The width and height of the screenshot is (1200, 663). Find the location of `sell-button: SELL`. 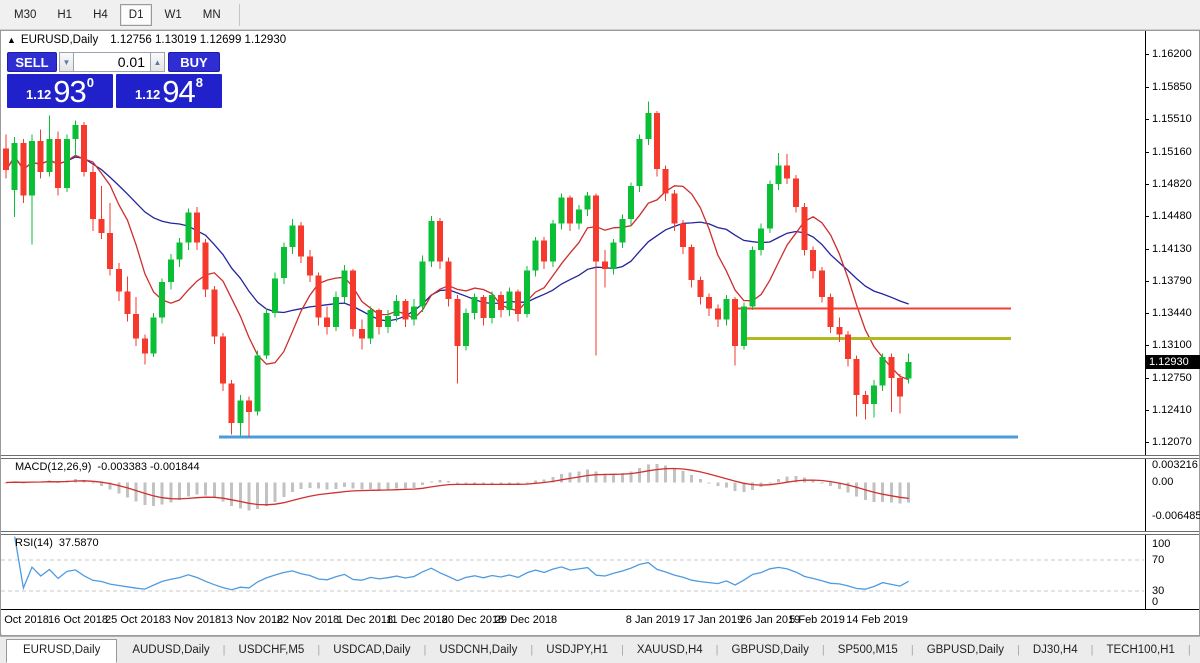

sell-button: SELL is located at coordinates (32, 62).